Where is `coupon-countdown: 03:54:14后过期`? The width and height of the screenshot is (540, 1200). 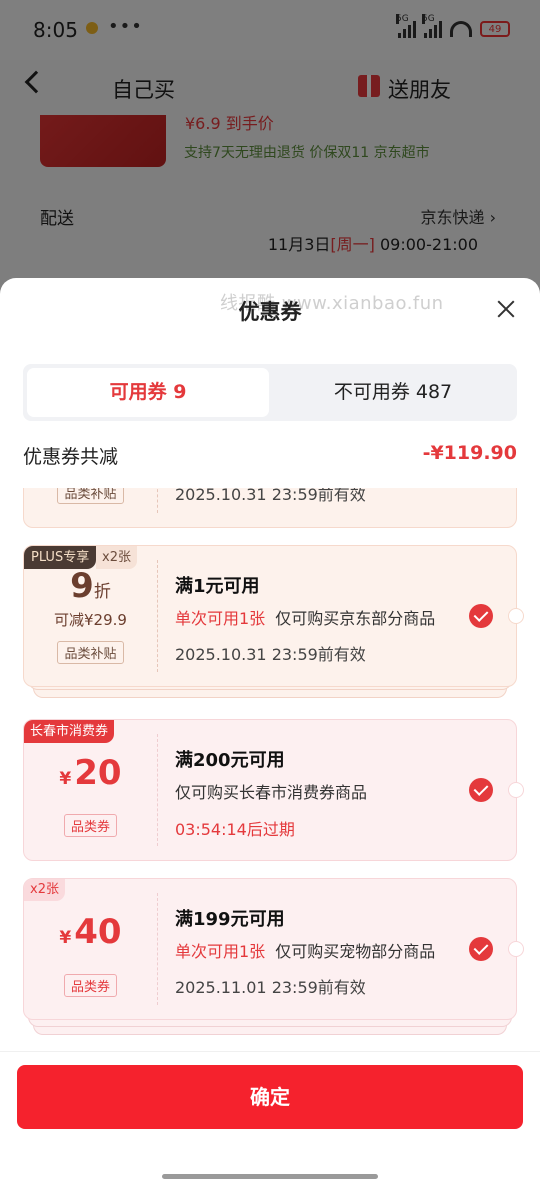 coupon-countdown: 03:54:14后过期 is located at coordinates (235, 829).